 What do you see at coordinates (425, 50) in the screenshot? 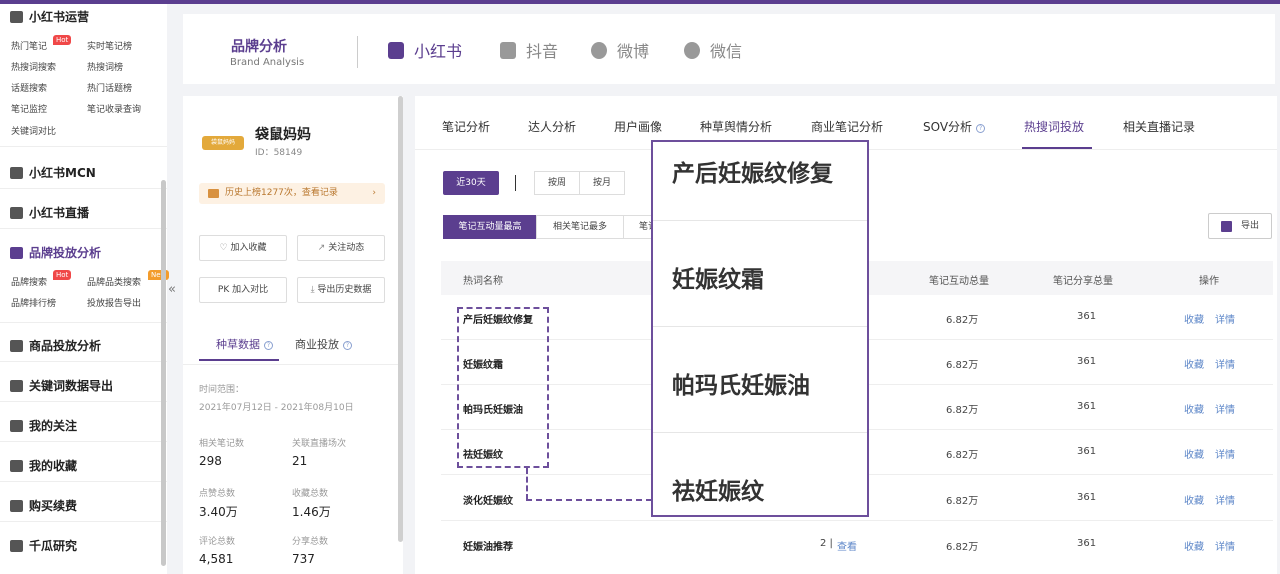
I see `tab-xiaohongshu: 小红书` at bounding box center [425, 50].